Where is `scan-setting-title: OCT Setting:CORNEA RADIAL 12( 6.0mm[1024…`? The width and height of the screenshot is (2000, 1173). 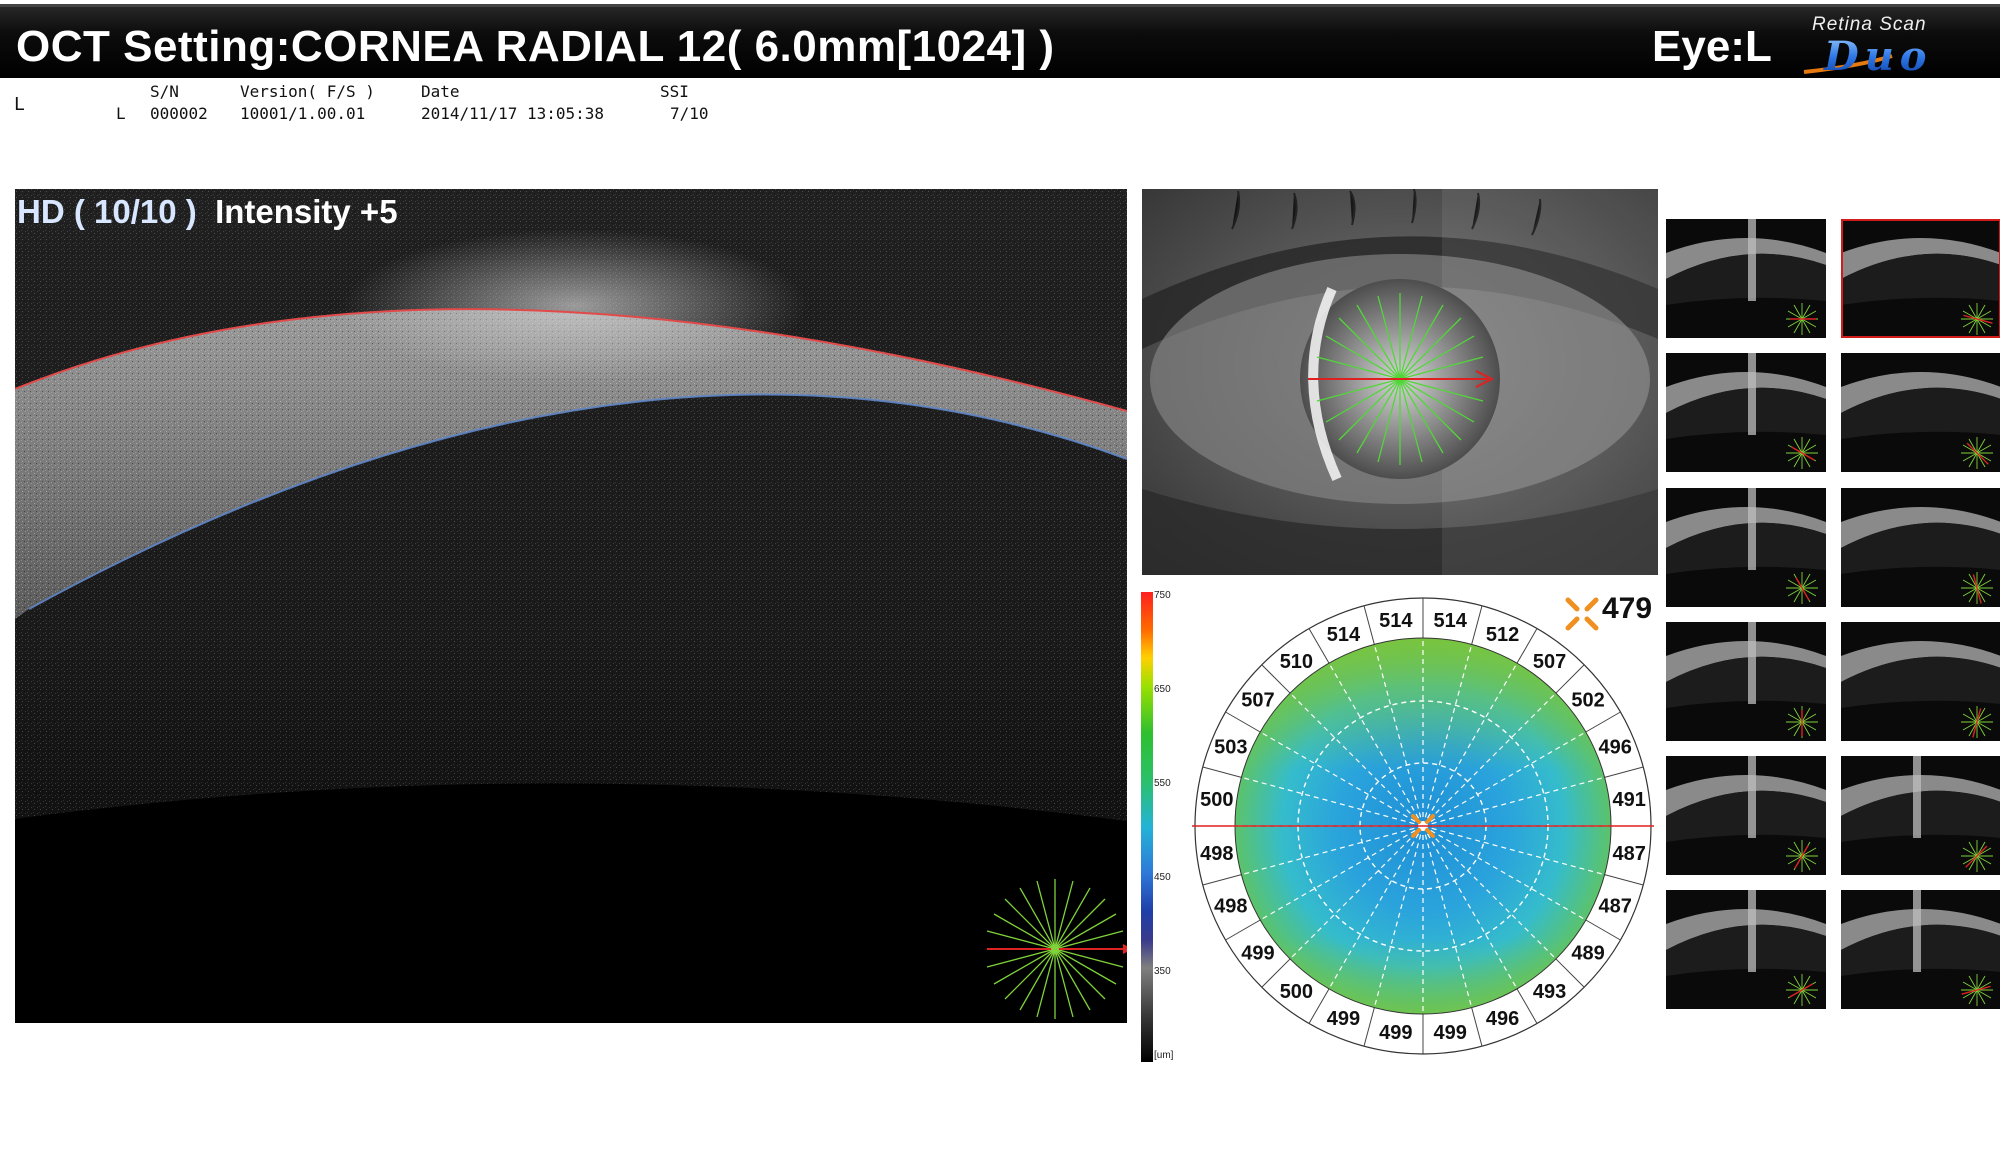 scan-setting-title: OCT Setting:CORNEA RADIAL 12( 6.0mm[1024… is located at coordinates (535, 46).